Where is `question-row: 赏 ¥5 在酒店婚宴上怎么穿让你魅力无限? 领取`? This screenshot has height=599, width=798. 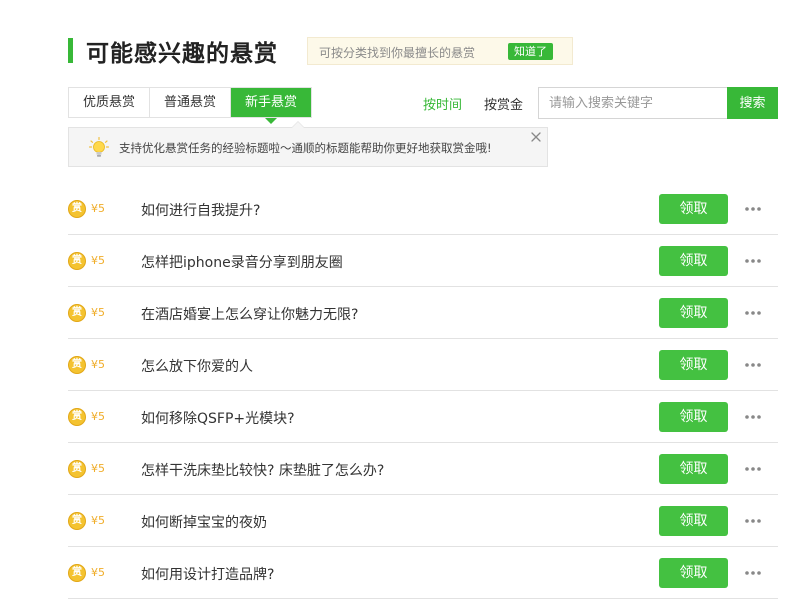
question-row: 赏 ¥5 在酒店婚宴上怎么穿让你魅力无限? 领取 is located at coordinates (423, 313).